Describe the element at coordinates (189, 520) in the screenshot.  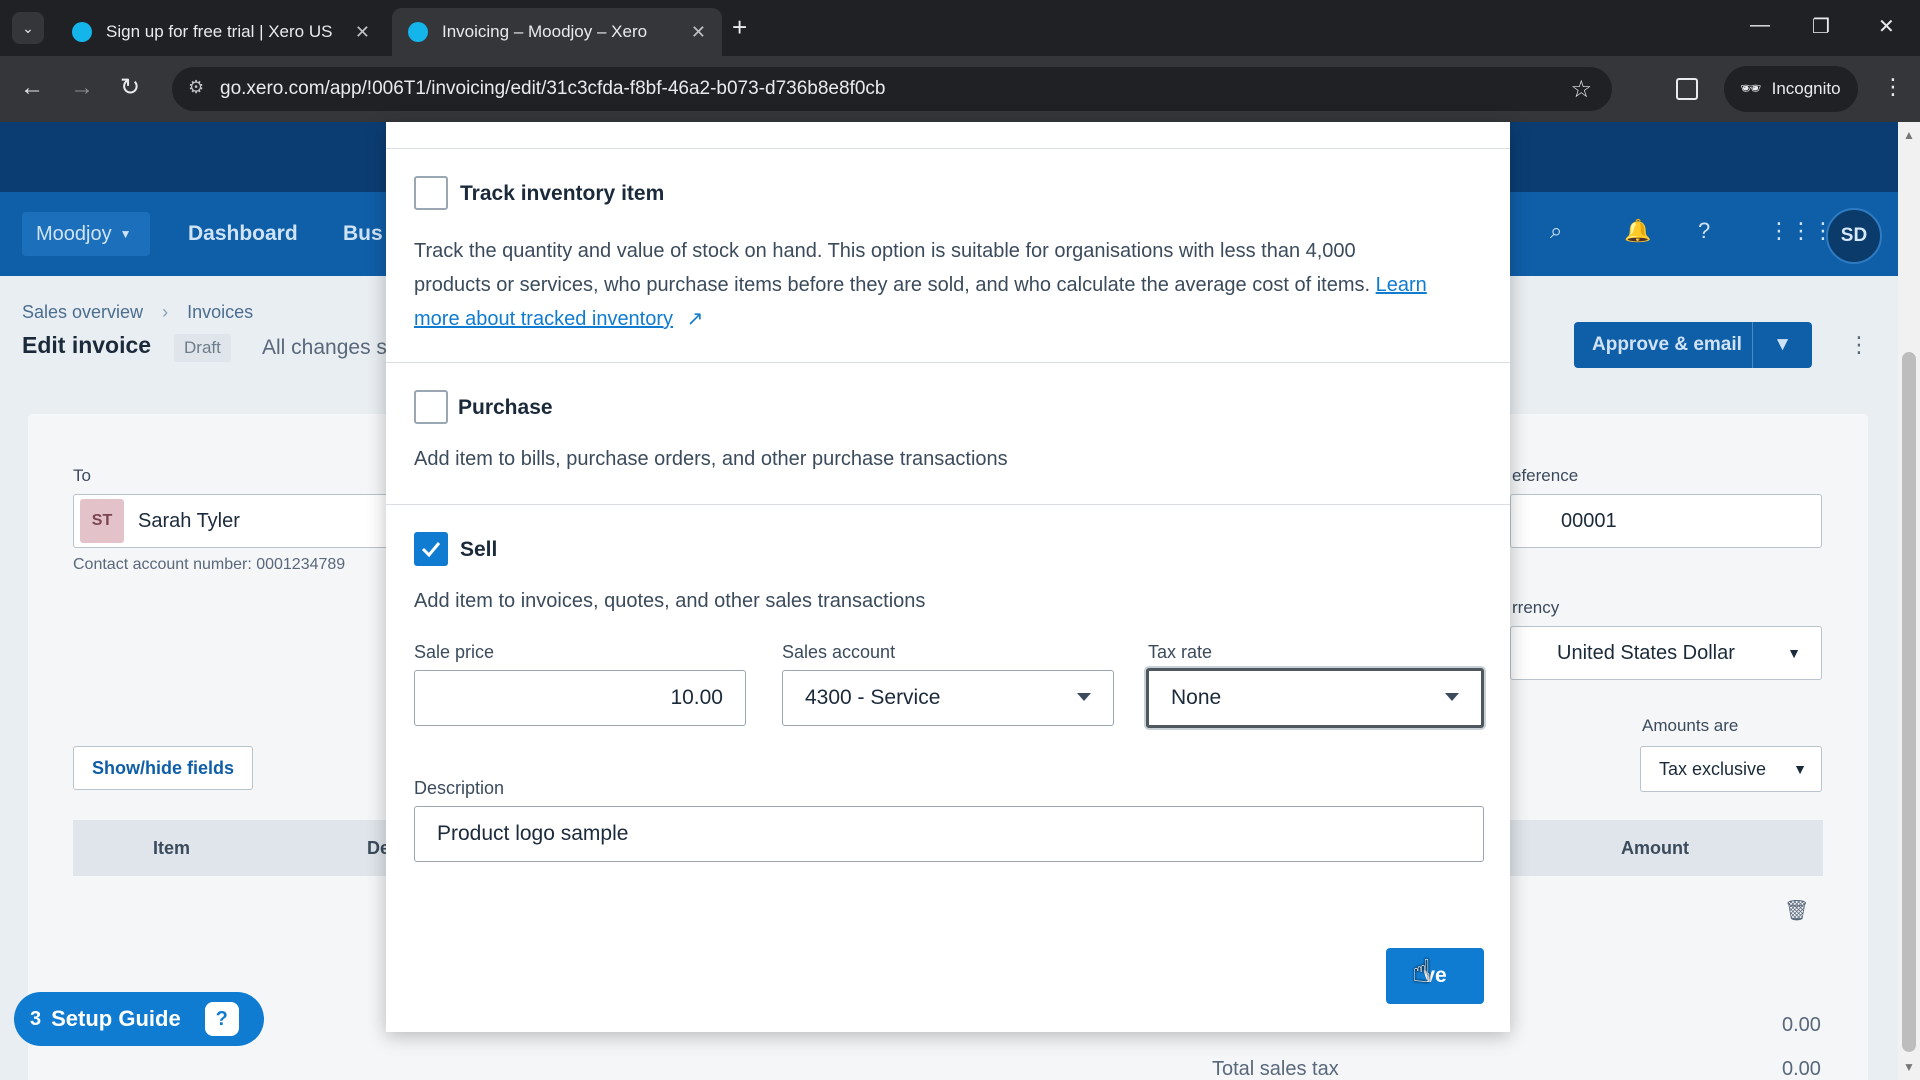
I see `contact-name: Sarah Tyler` at that location.